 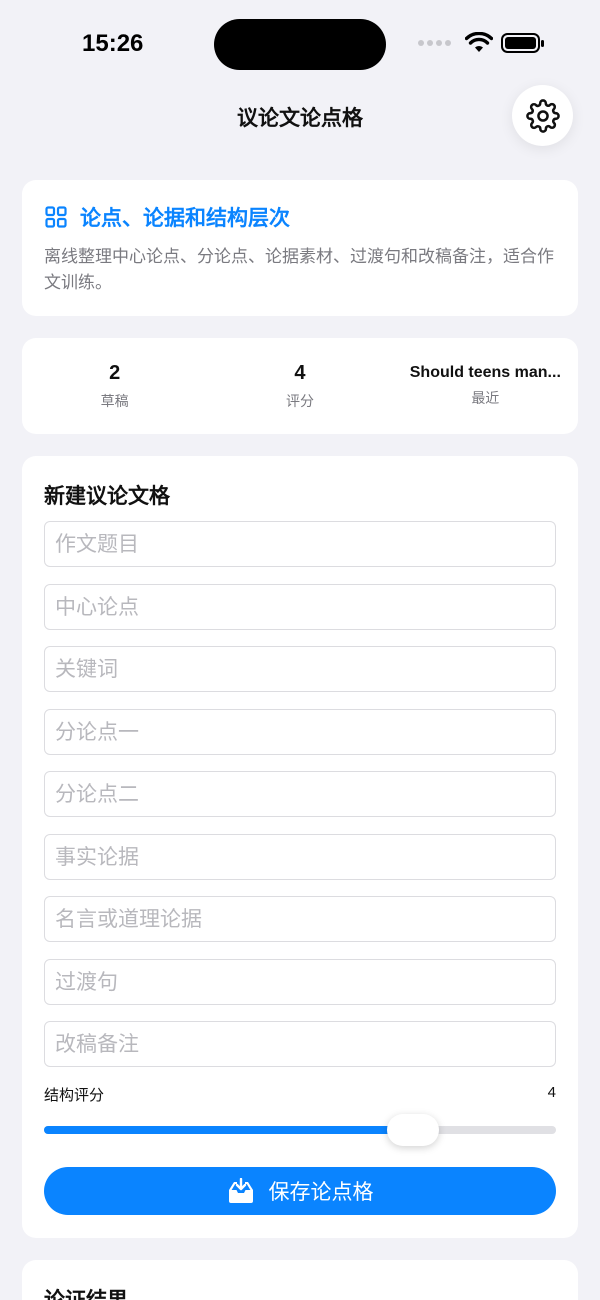 I want to click on wifi-icon, so click(x=479, y=42).